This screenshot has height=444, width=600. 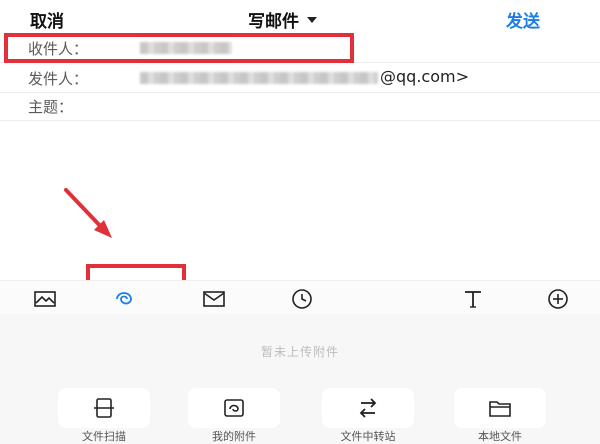 I want to click on scan-file-button, so click(x=104, y=408).